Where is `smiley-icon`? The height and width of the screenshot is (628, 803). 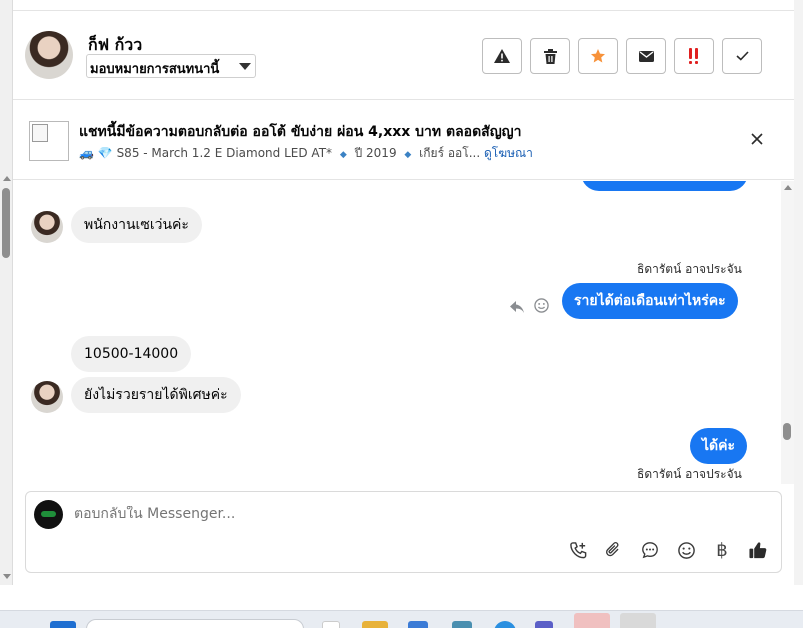 smiley-icon is located at coordinates (541, 305).